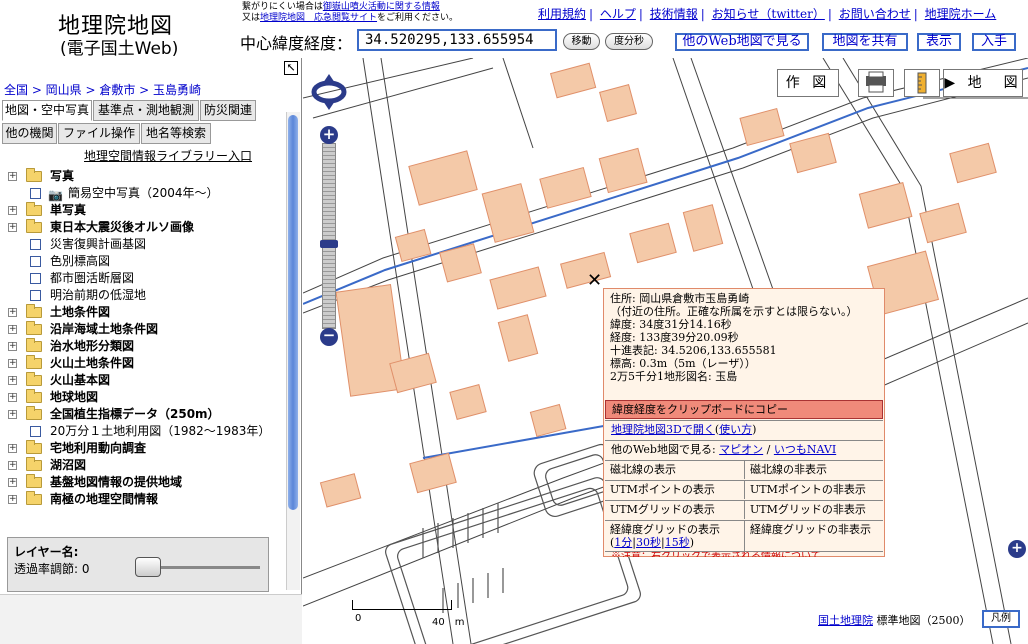 The image size is (1028, 644). What do you see at coordinates (293, 312) in the screenshot?
I see `scrollbar-thumb` at bounding box center [293, 312].